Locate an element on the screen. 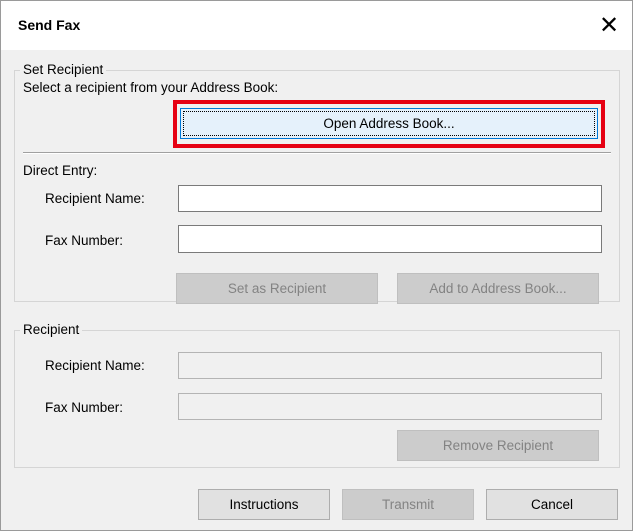 The width and height of the screenshot is (633, 531). recipient-name-field is located at coordinates (390, 365).